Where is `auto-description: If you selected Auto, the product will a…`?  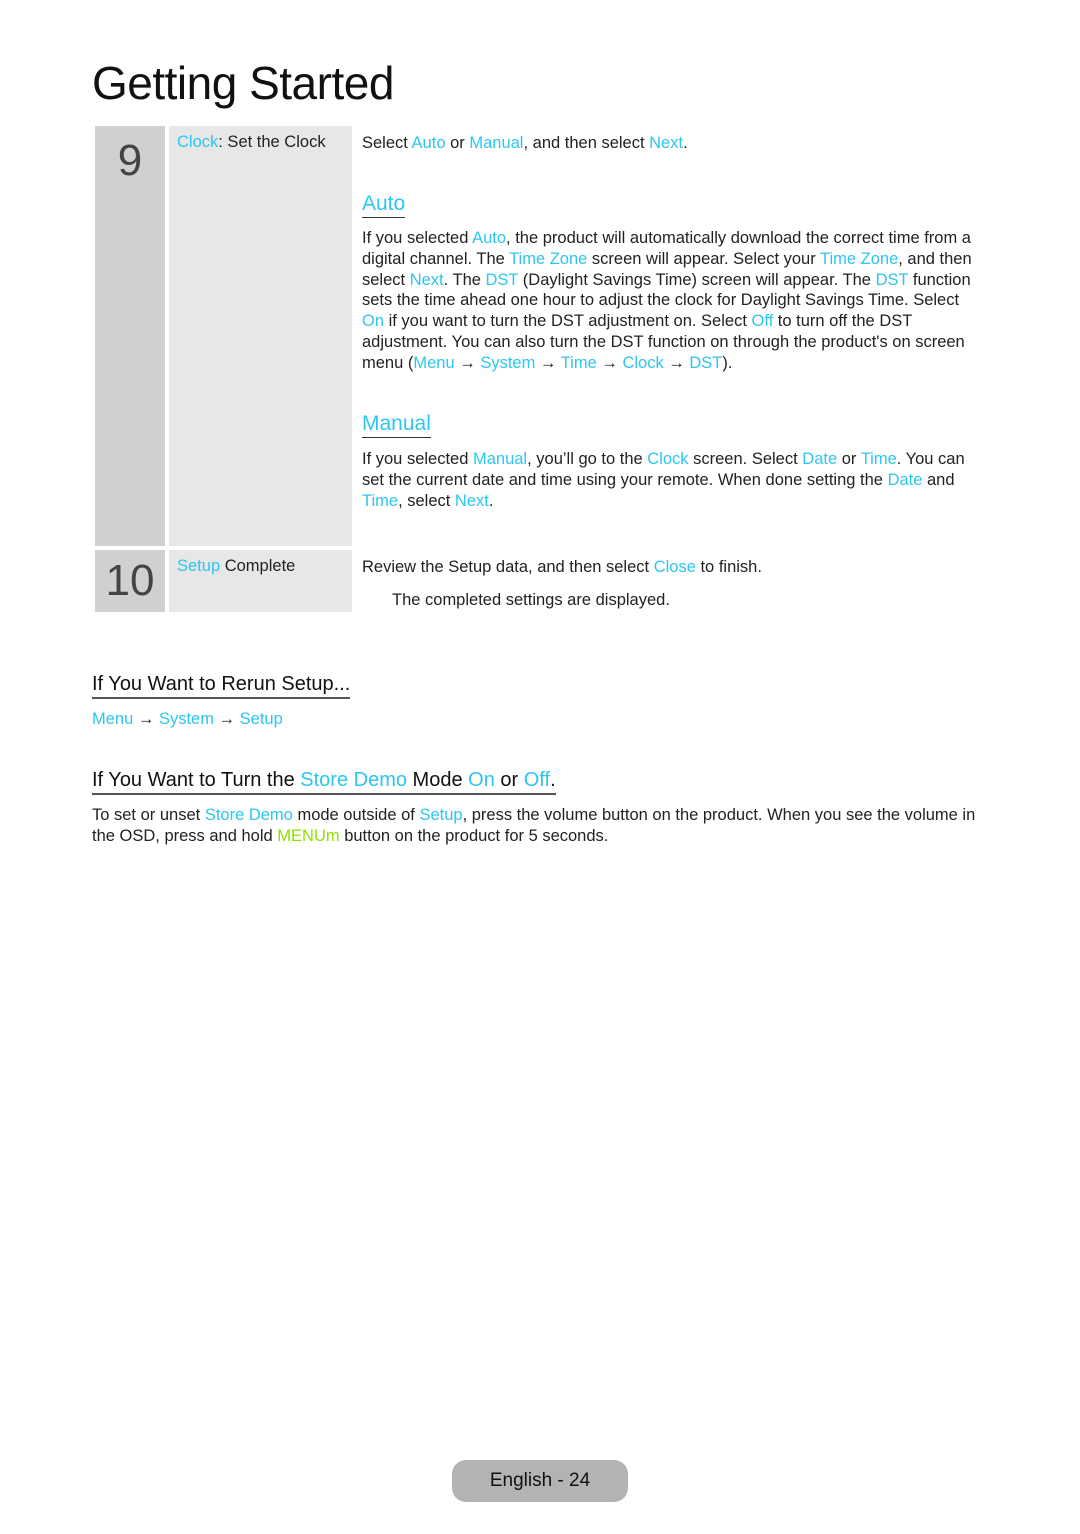 auto-description: If you selected Auto, the product will a… is located at coordinates (673, 301).